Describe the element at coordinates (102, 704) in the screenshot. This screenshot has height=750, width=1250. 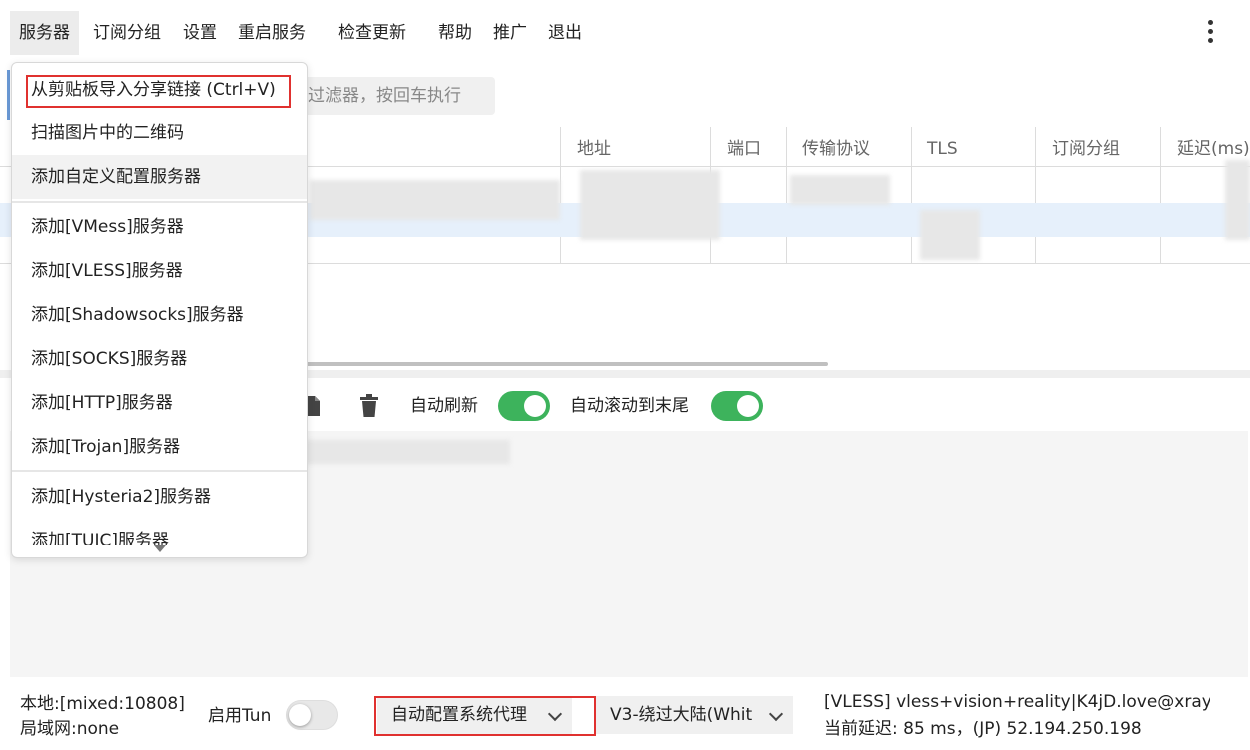
I see `local-port-text: 本地:[mixed:10808]` at that location.